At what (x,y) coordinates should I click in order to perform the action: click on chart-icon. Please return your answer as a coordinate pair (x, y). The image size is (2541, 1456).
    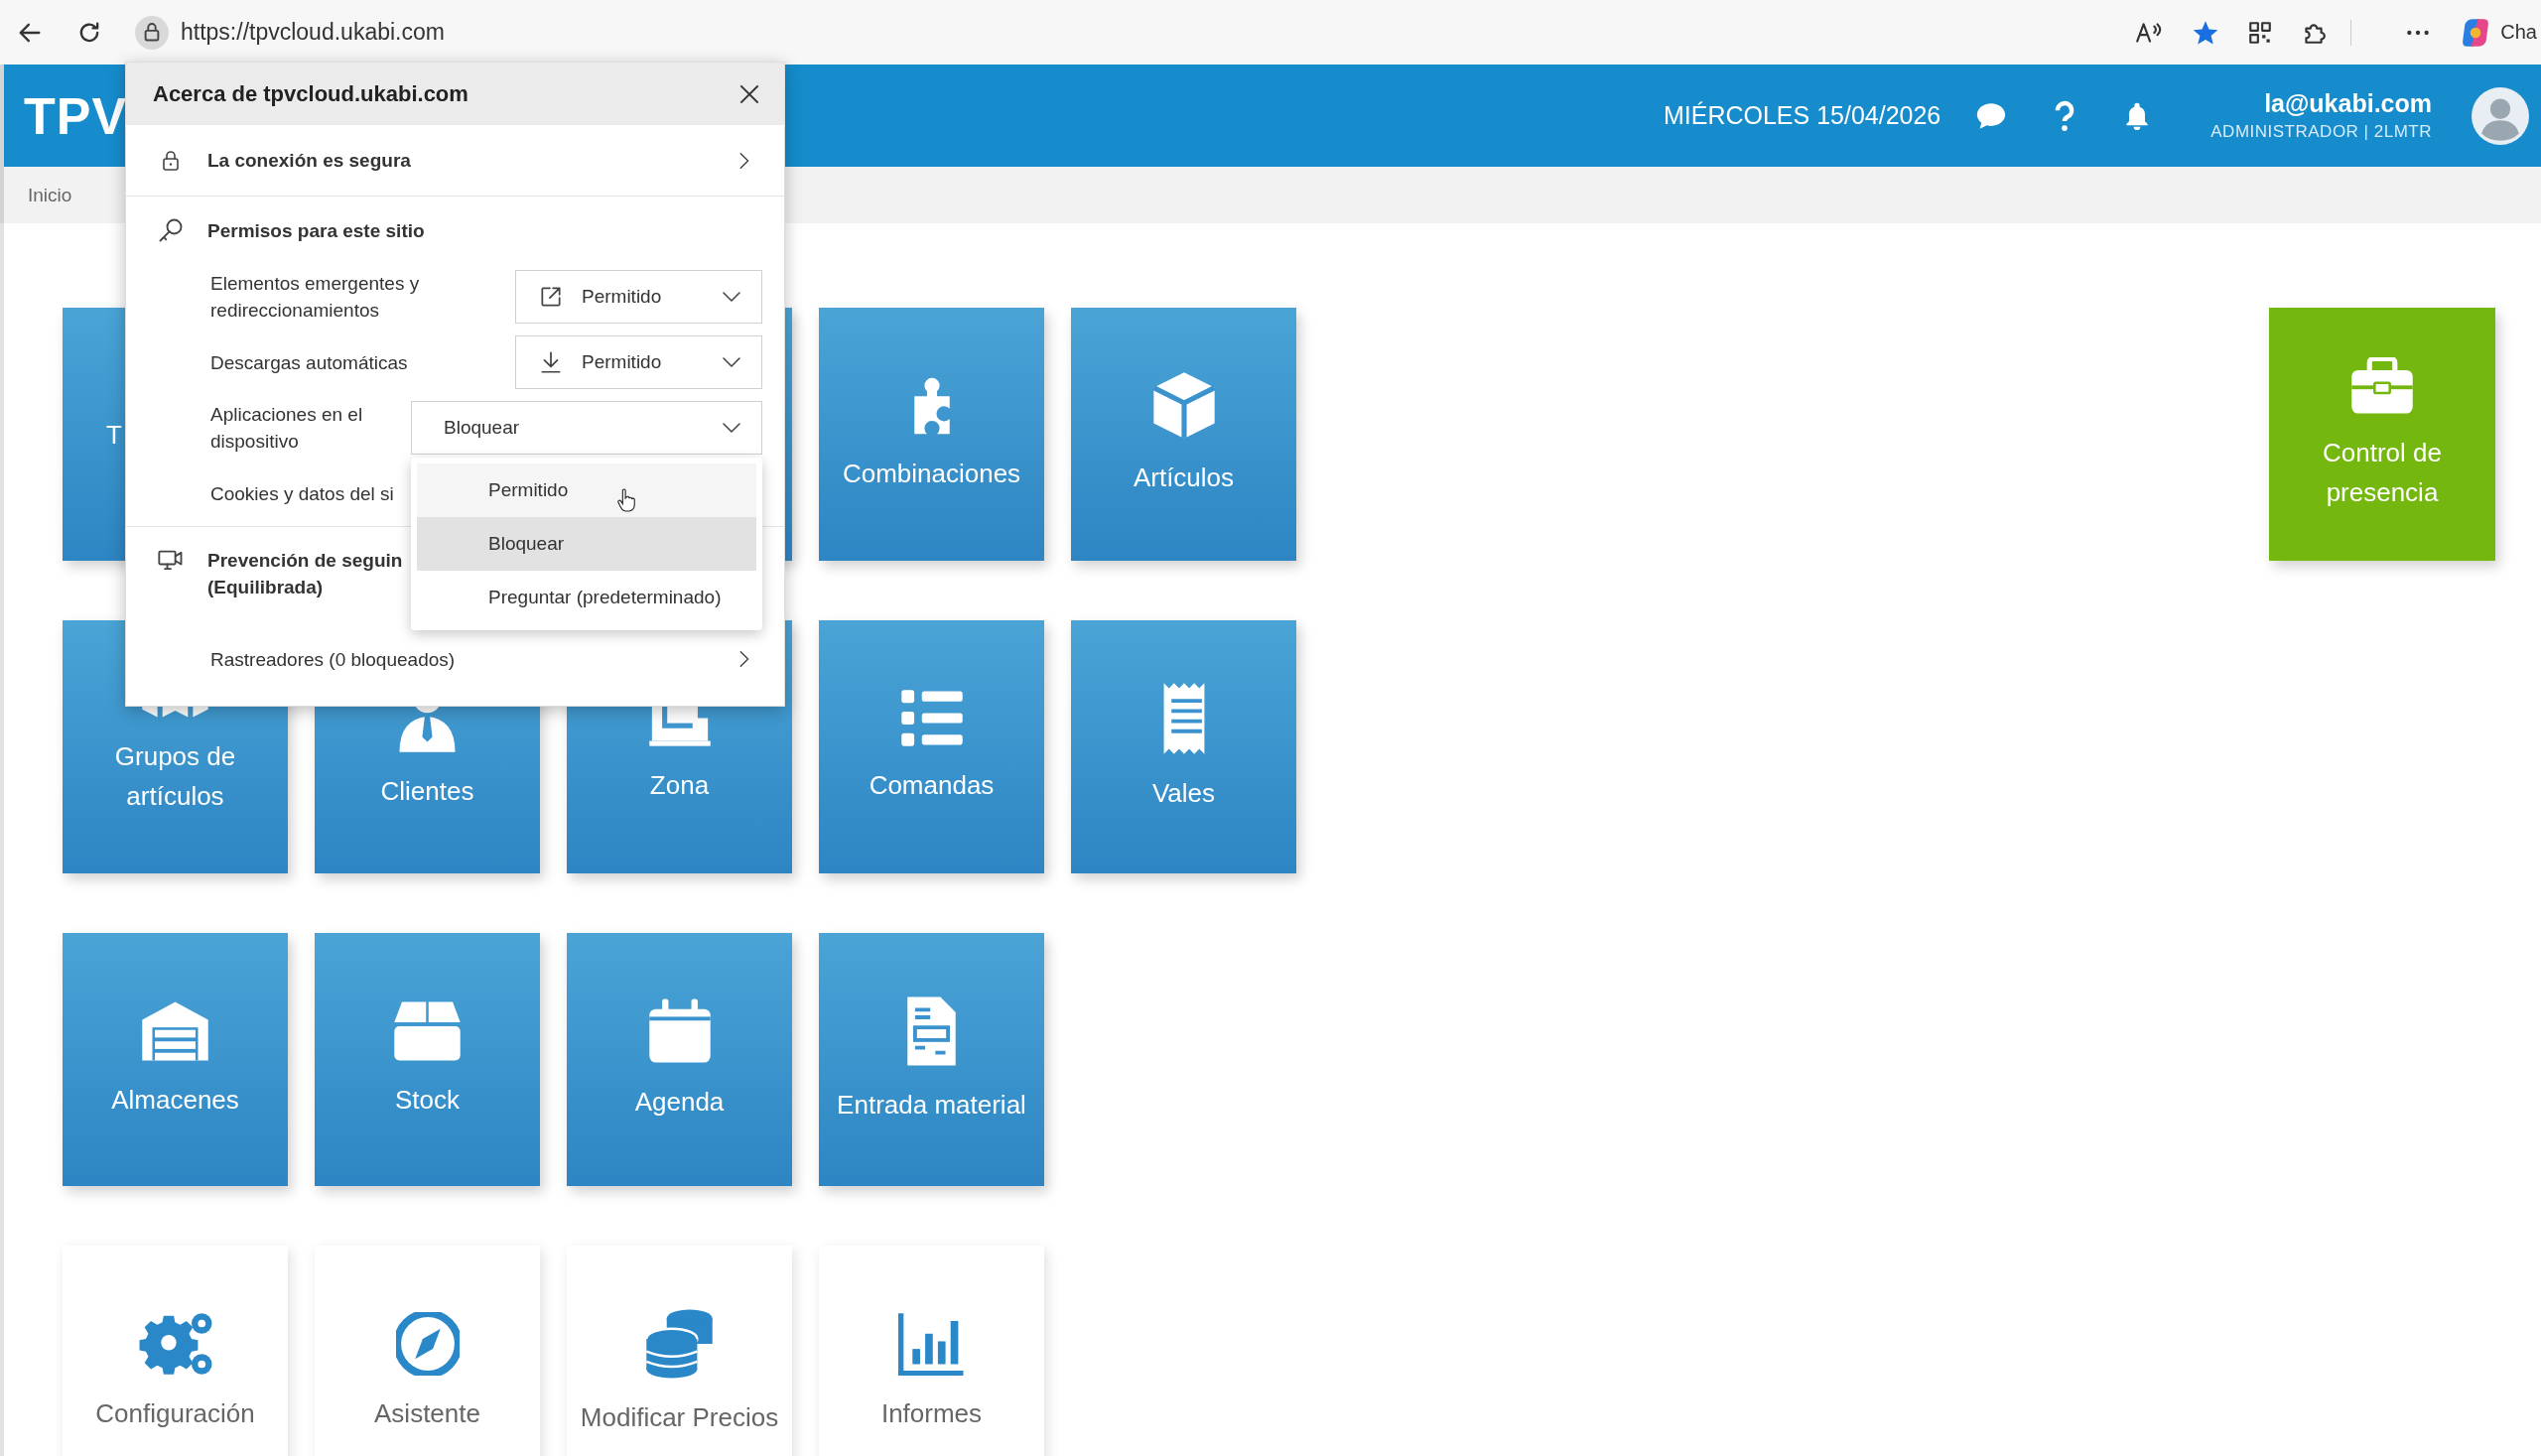
    Looking at the image, I should click on (932, 1343).